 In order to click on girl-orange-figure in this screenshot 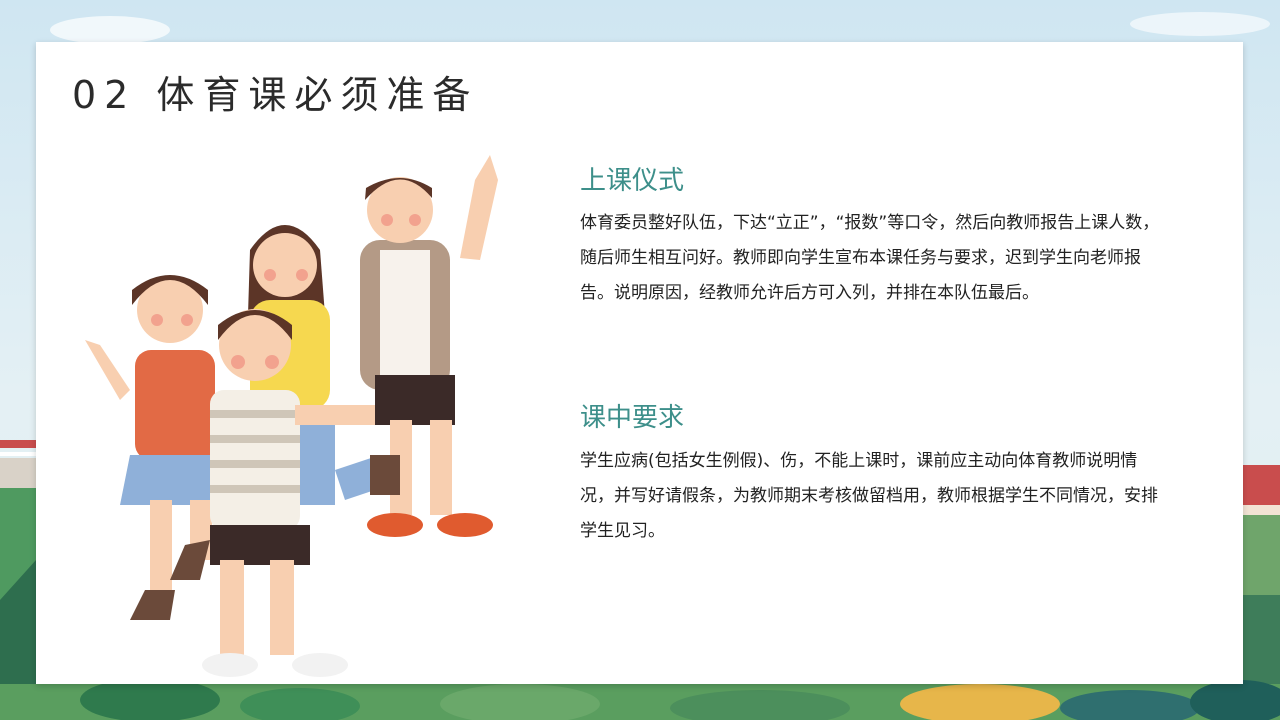, I will do `click(157, 447)`.